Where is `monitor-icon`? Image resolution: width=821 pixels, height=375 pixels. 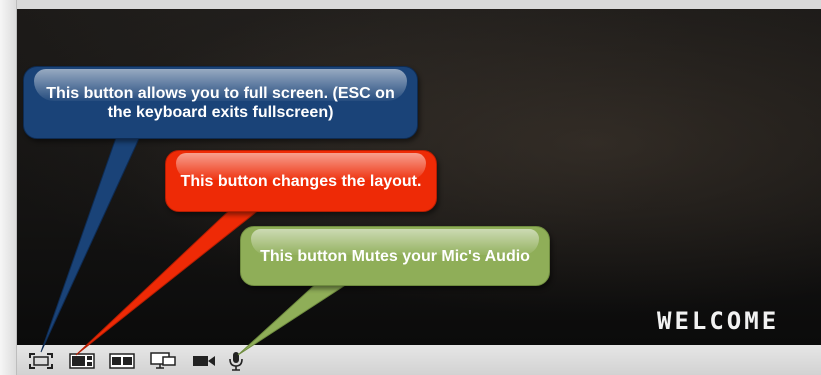 monitor-icon is located at coordinates (163, 360).